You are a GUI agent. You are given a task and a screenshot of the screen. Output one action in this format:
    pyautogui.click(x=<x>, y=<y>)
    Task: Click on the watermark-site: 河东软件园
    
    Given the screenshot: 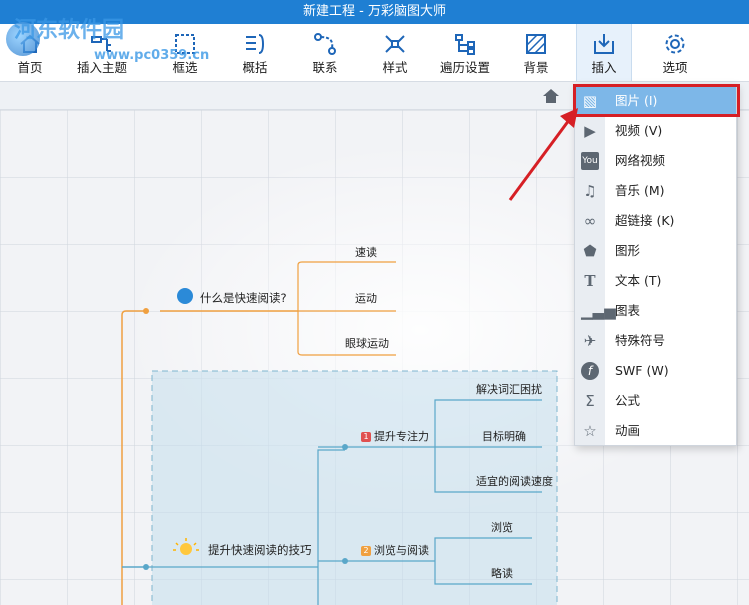 What is the action you would take?
    pyautogui.click(x=69, y=30)
    